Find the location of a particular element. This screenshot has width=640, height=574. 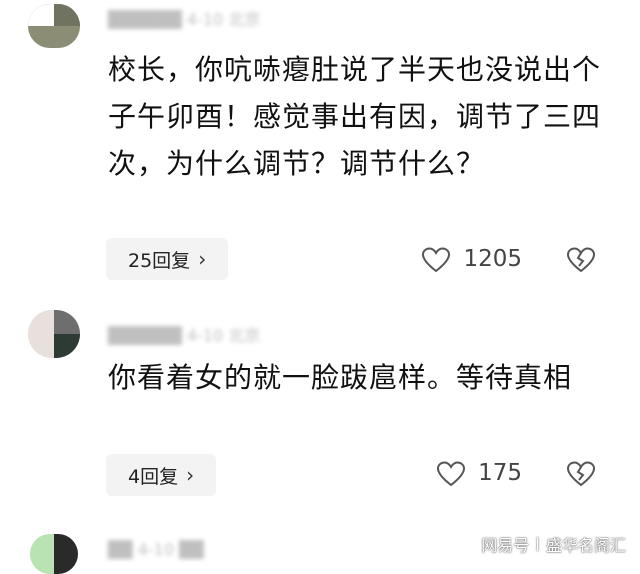

watermark-brand: 网易号 is located at coordinates (505, 545).